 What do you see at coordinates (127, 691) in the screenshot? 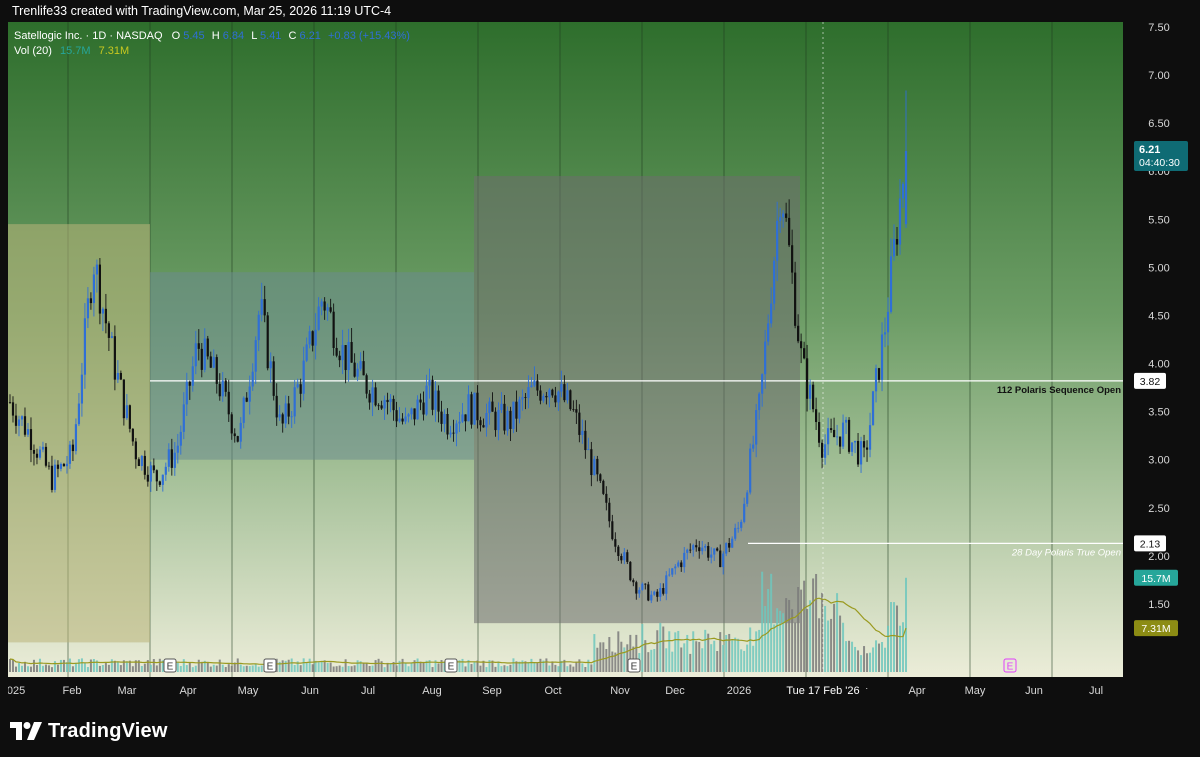
I see `time-axis-tick: Mar` at bounding box center [127, 691].